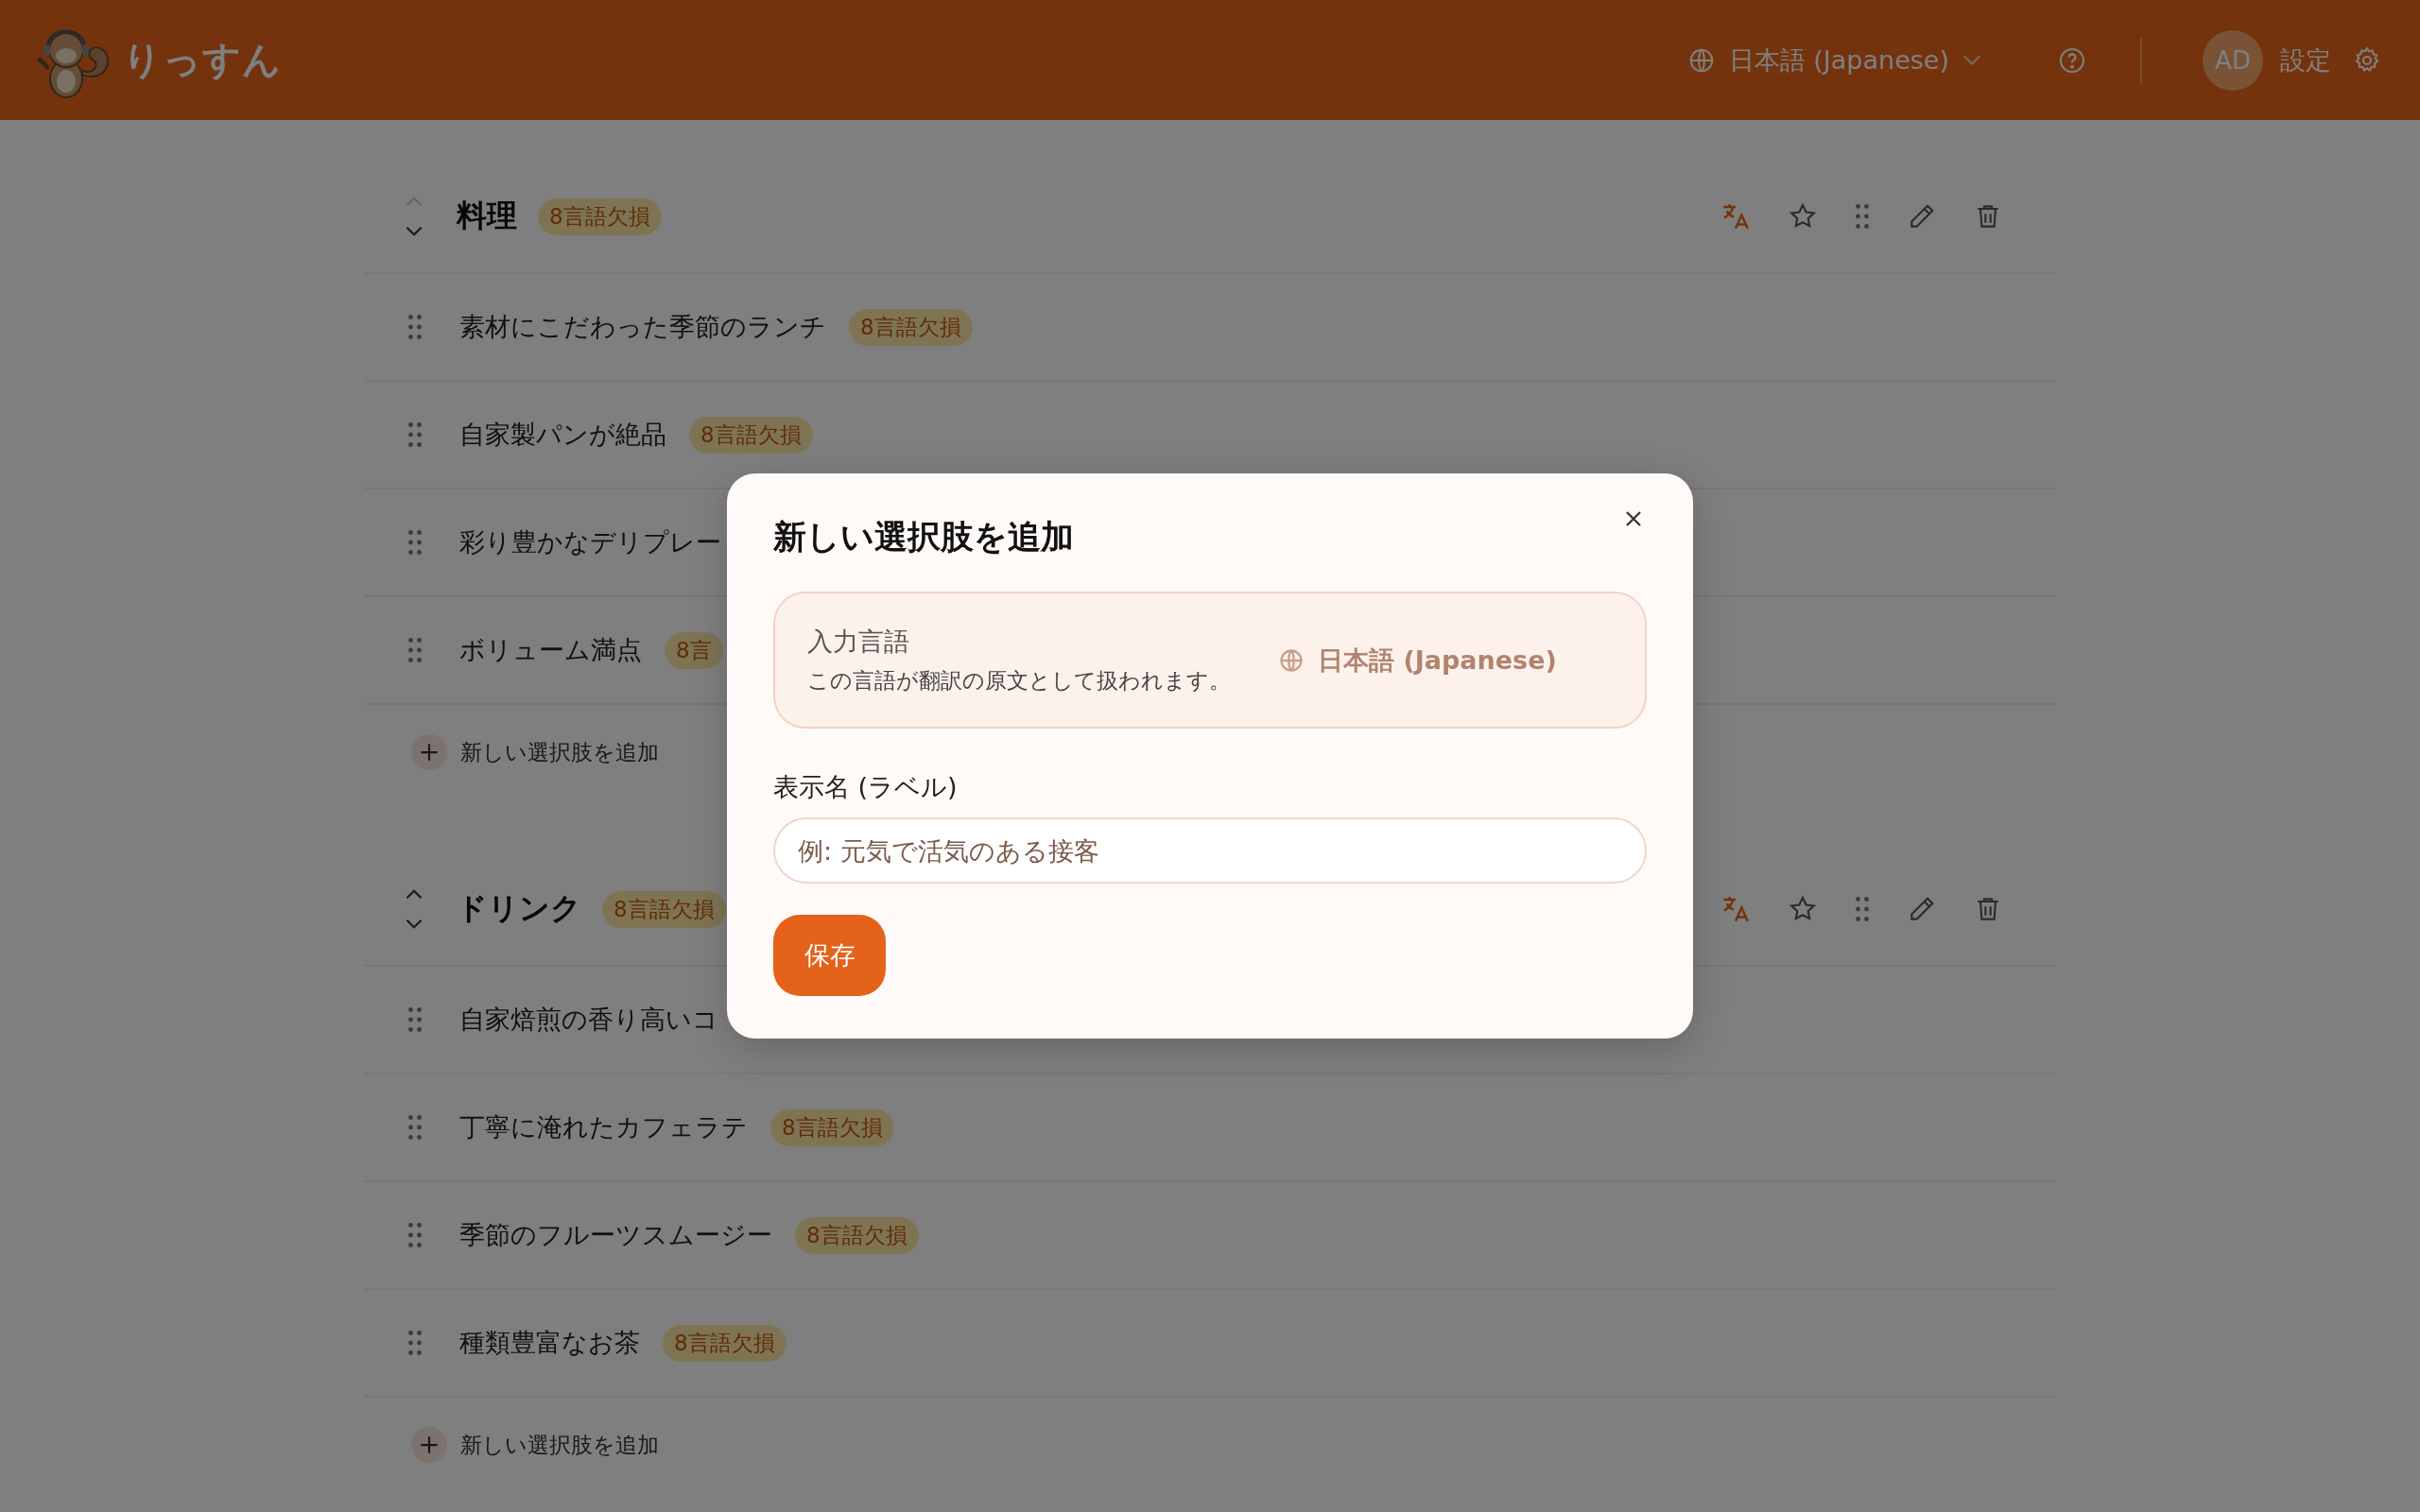 Image resolution: width=2420 pixels, height=1512 pixels. What do you see at coordinates (562, 435) in the screenshot?
I see `option-label: 自家製パンが絶品` at bounding box center [562, 435].